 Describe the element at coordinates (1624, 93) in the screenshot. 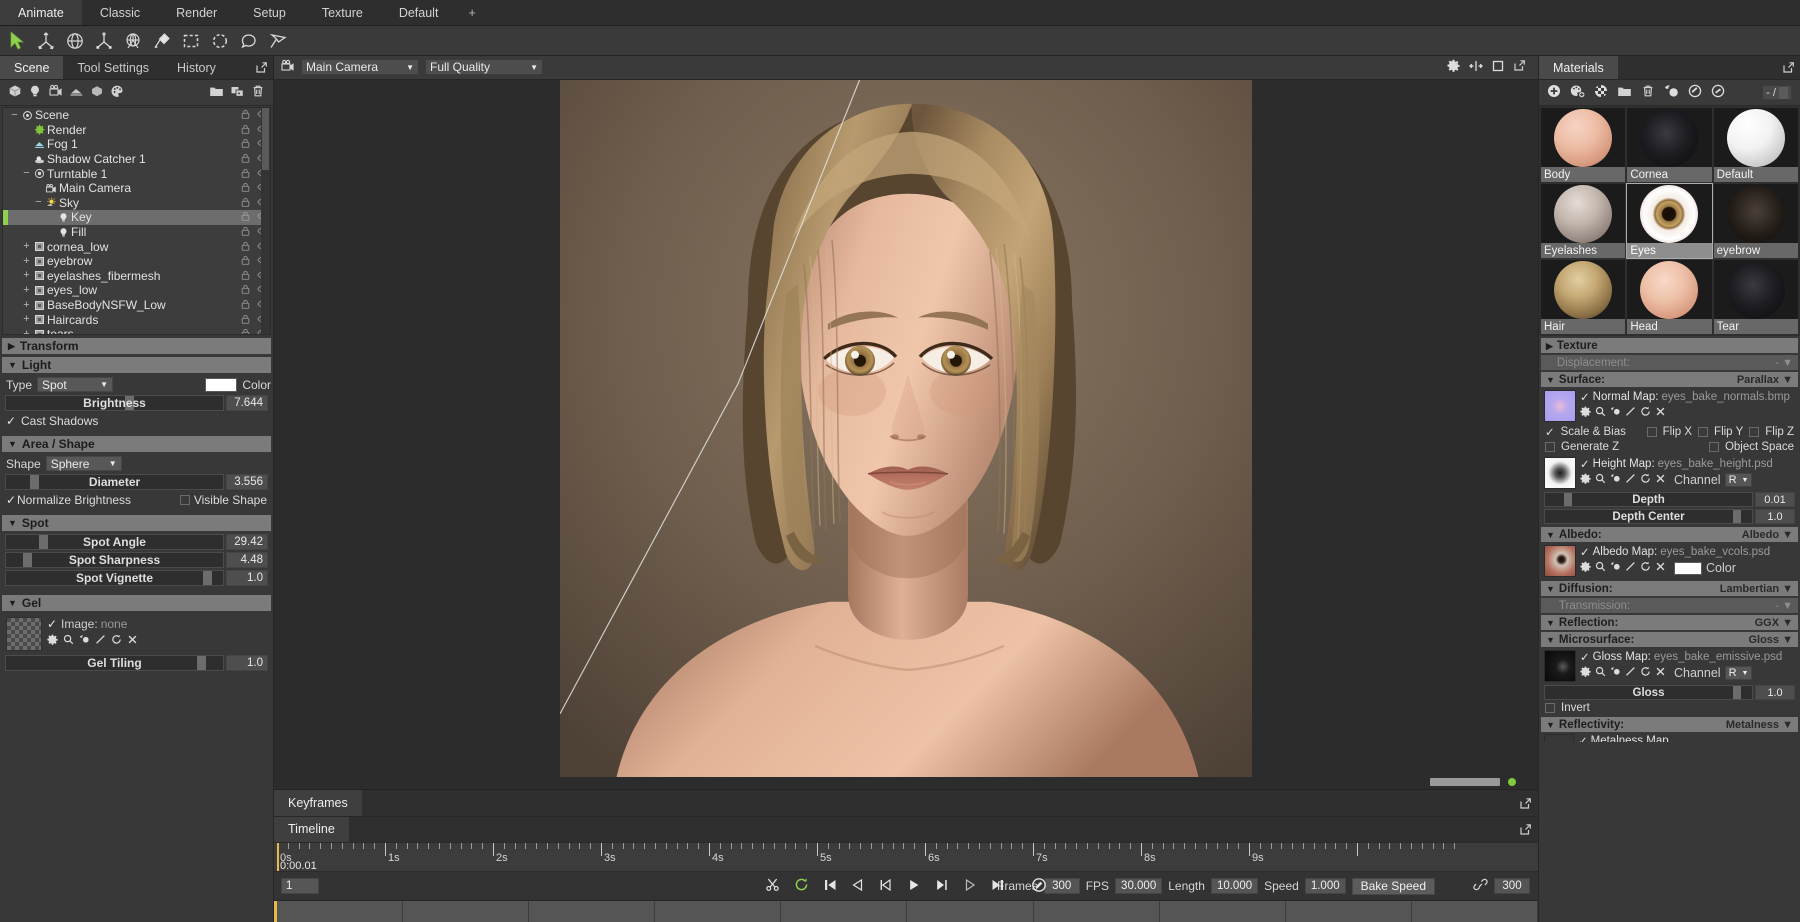

I see `folder-icon` at that location.